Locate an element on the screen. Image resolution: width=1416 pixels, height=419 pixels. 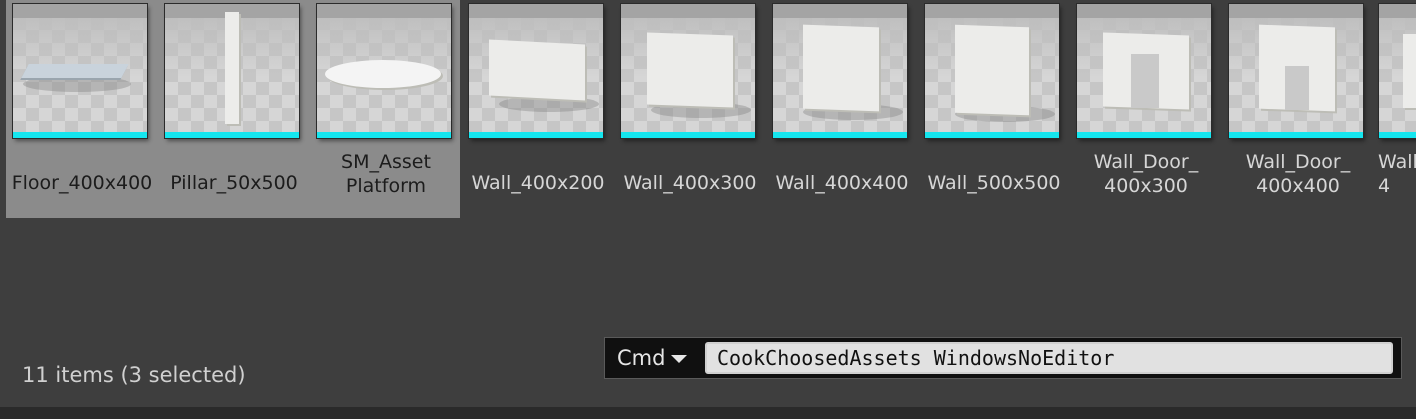
item-count-status: 11 items (3 selected) is located at coordinates (134, 375).